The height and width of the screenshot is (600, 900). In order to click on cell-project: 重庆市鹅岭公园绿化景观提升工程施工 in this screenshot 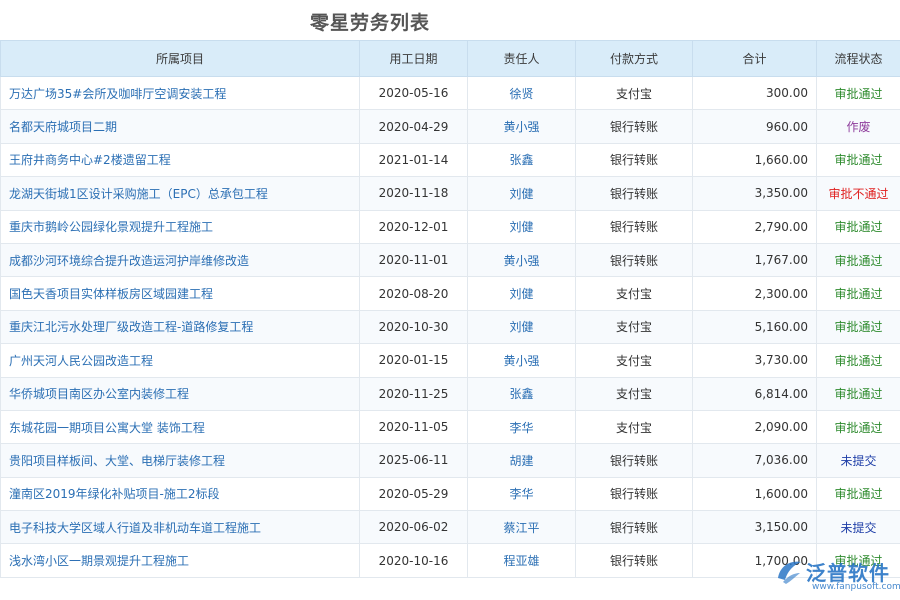, I will do `click(180, 226)`.